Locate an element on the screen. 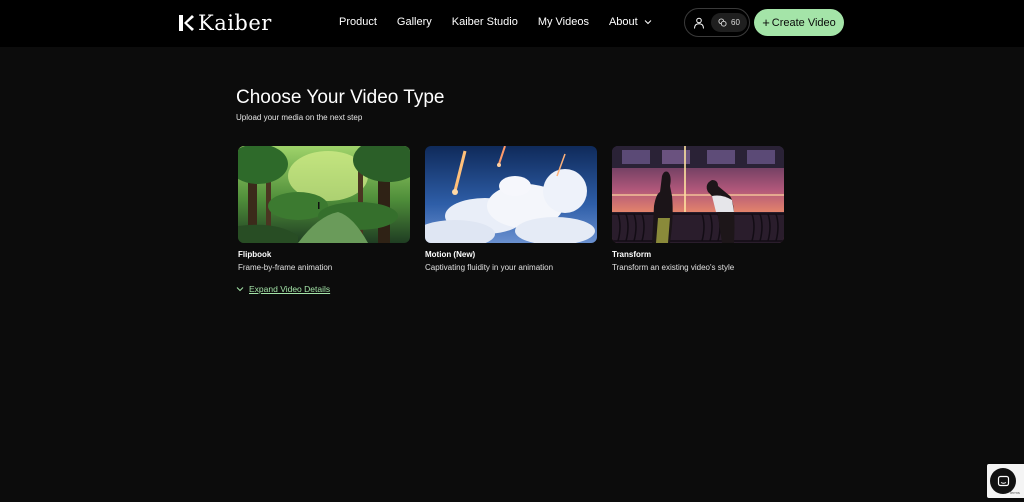  transform-thumbnail is located at coordinates (698, 194).